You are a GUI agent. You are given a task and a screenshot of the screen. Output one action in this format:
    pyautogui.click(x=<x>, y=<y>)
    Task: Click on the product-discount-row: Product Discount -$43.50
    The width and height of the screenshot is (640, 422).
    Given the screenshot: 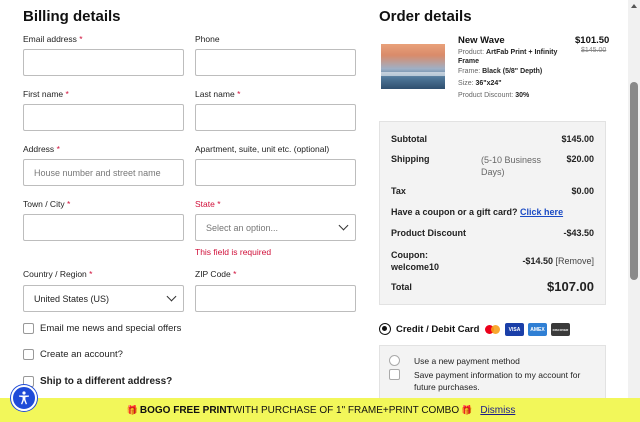 What is the action you would take?
    pyautogui.click(x=492, y=233)
    